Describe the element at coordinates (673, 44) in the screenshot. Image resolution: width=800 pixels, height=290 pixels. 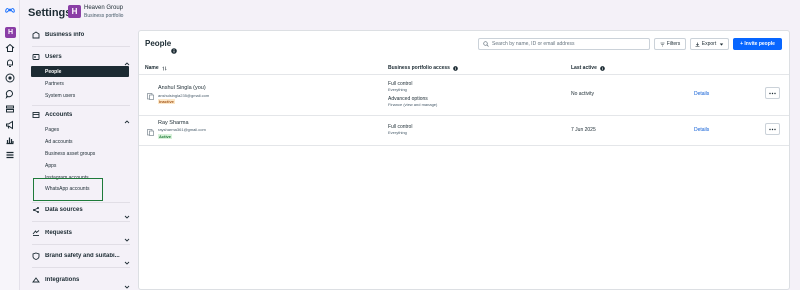
I see `filters-label: Filters` at that location.